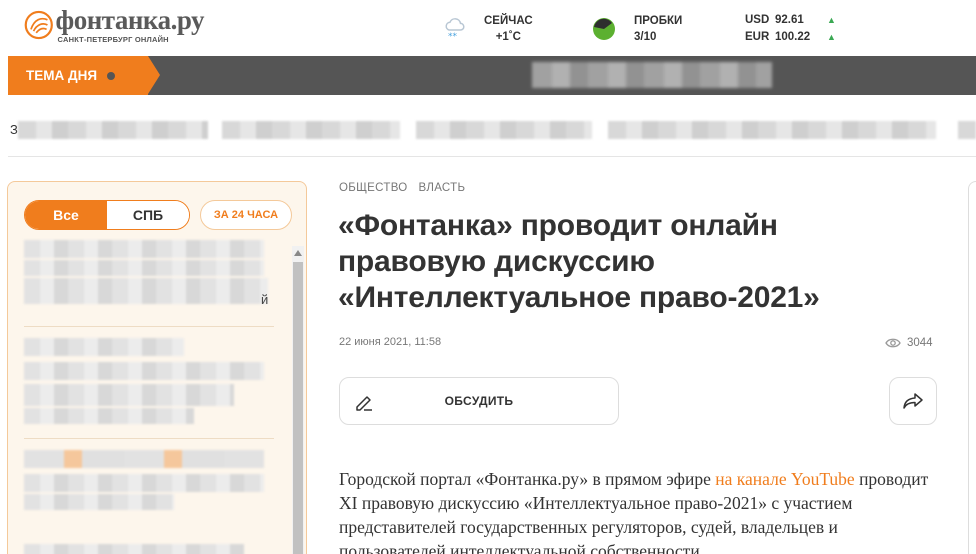  Describe the element at coordinates (757, 20) in the screenshot. I see `currency-code: USD` at that location.